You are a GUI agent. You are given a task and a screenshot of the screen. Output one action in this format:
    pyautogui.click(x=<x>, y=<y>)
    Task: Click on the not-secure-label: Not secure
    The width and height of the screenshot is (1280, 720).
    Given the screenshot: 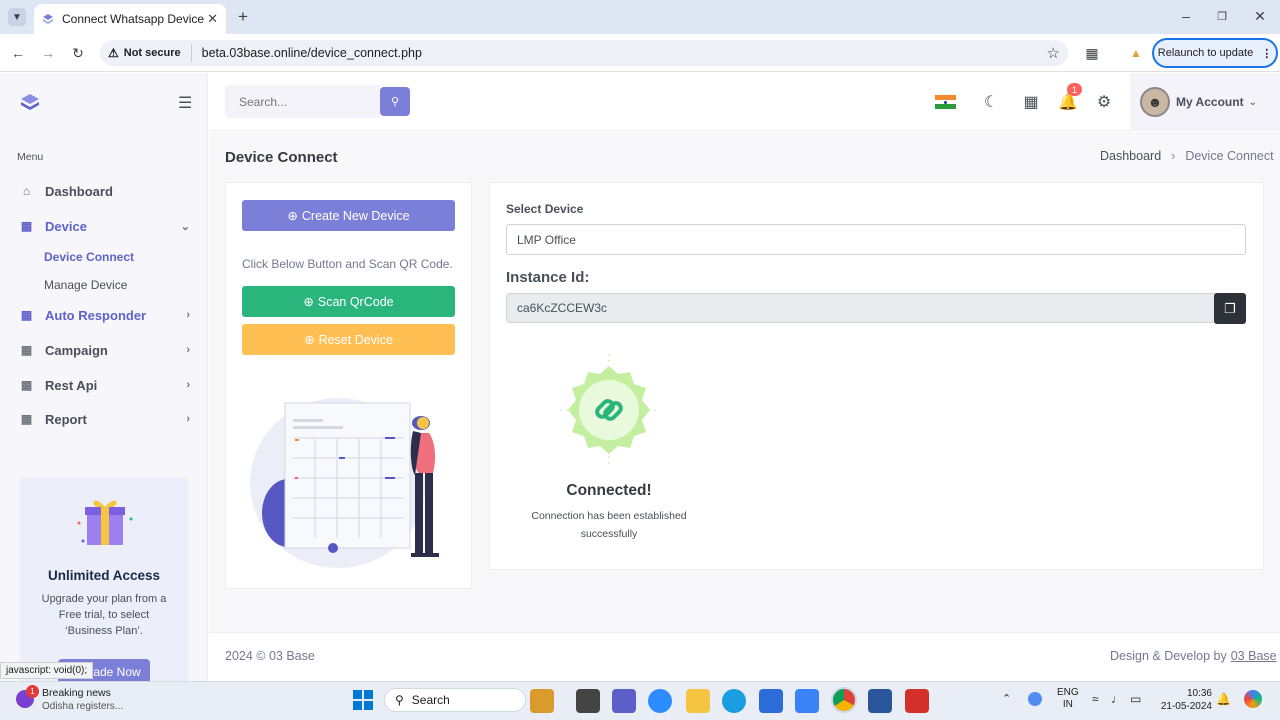 What is the action you would take?
    pyautogui.click(x=152, y=53)
    